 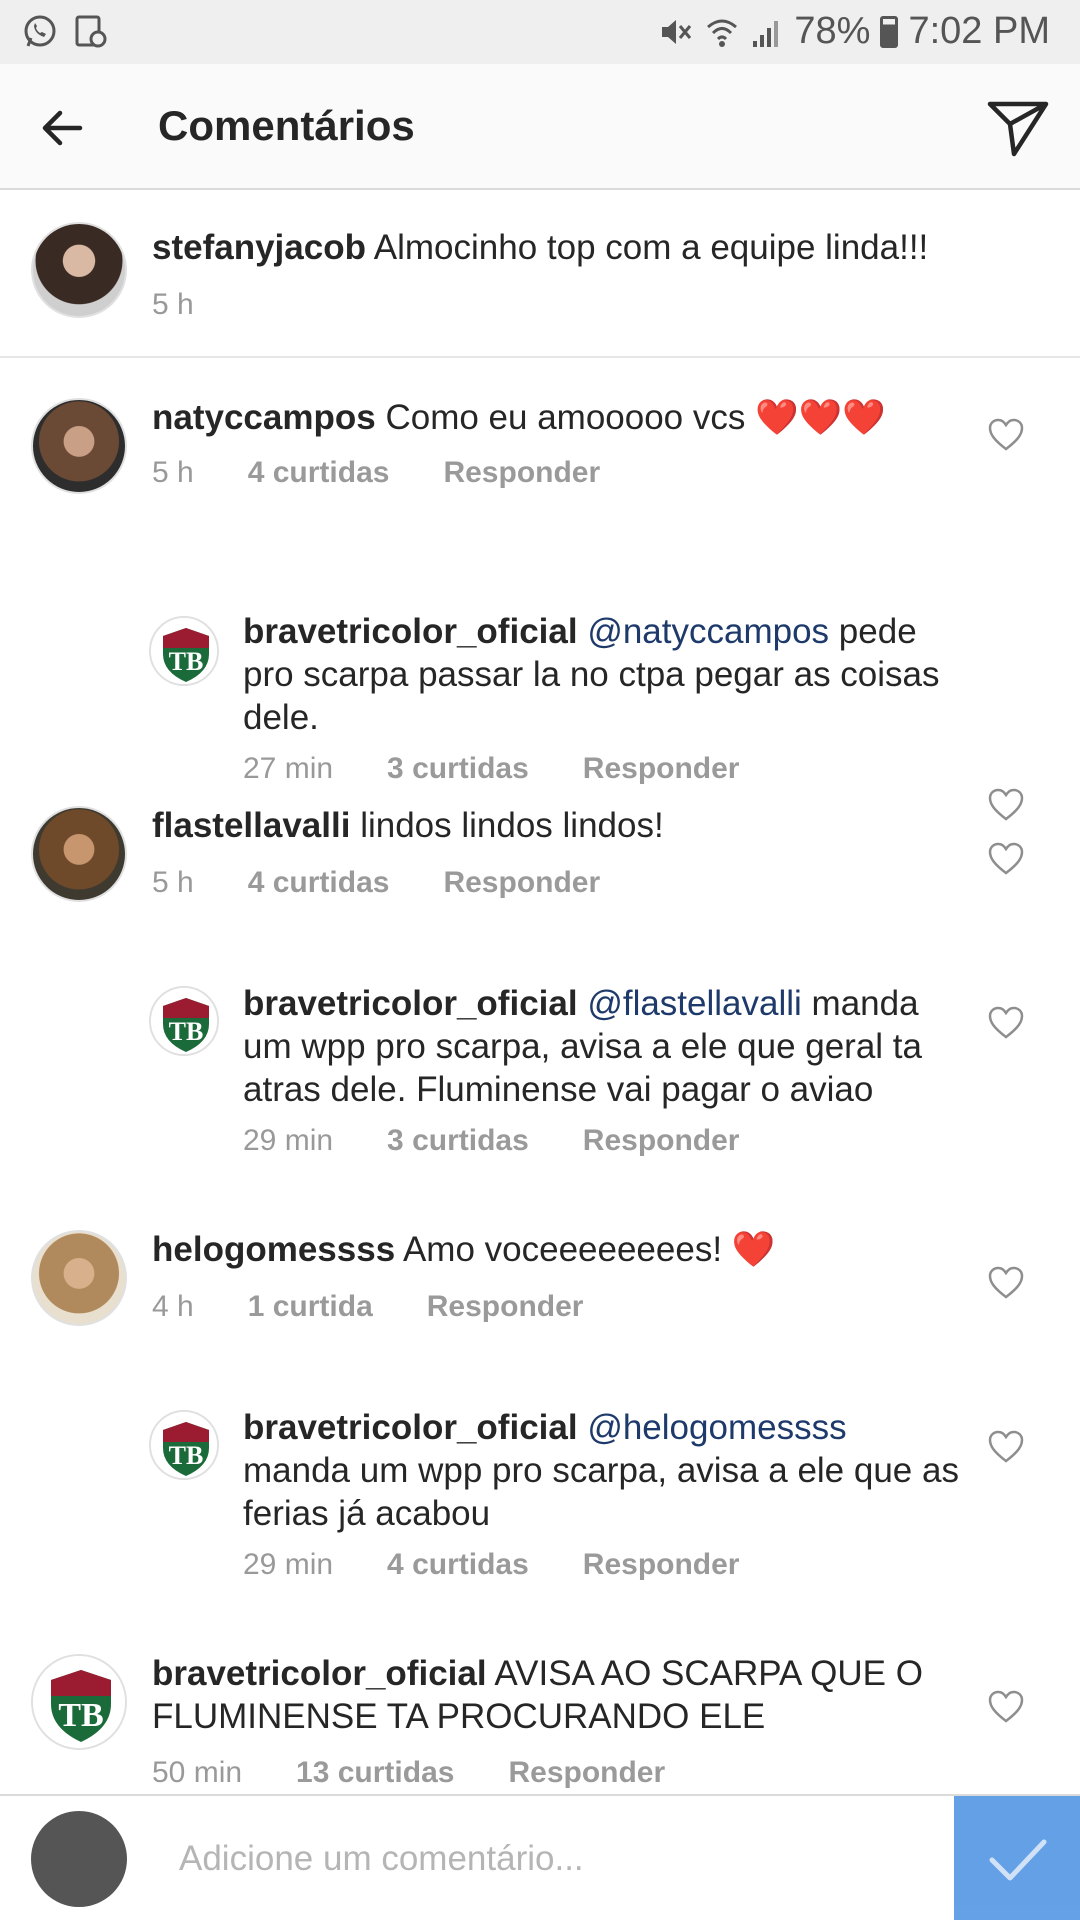 What do you see at coordinates (286, 125) in the screenshot?
I see `page-title: Comentários` at bounding box center [286, 125].